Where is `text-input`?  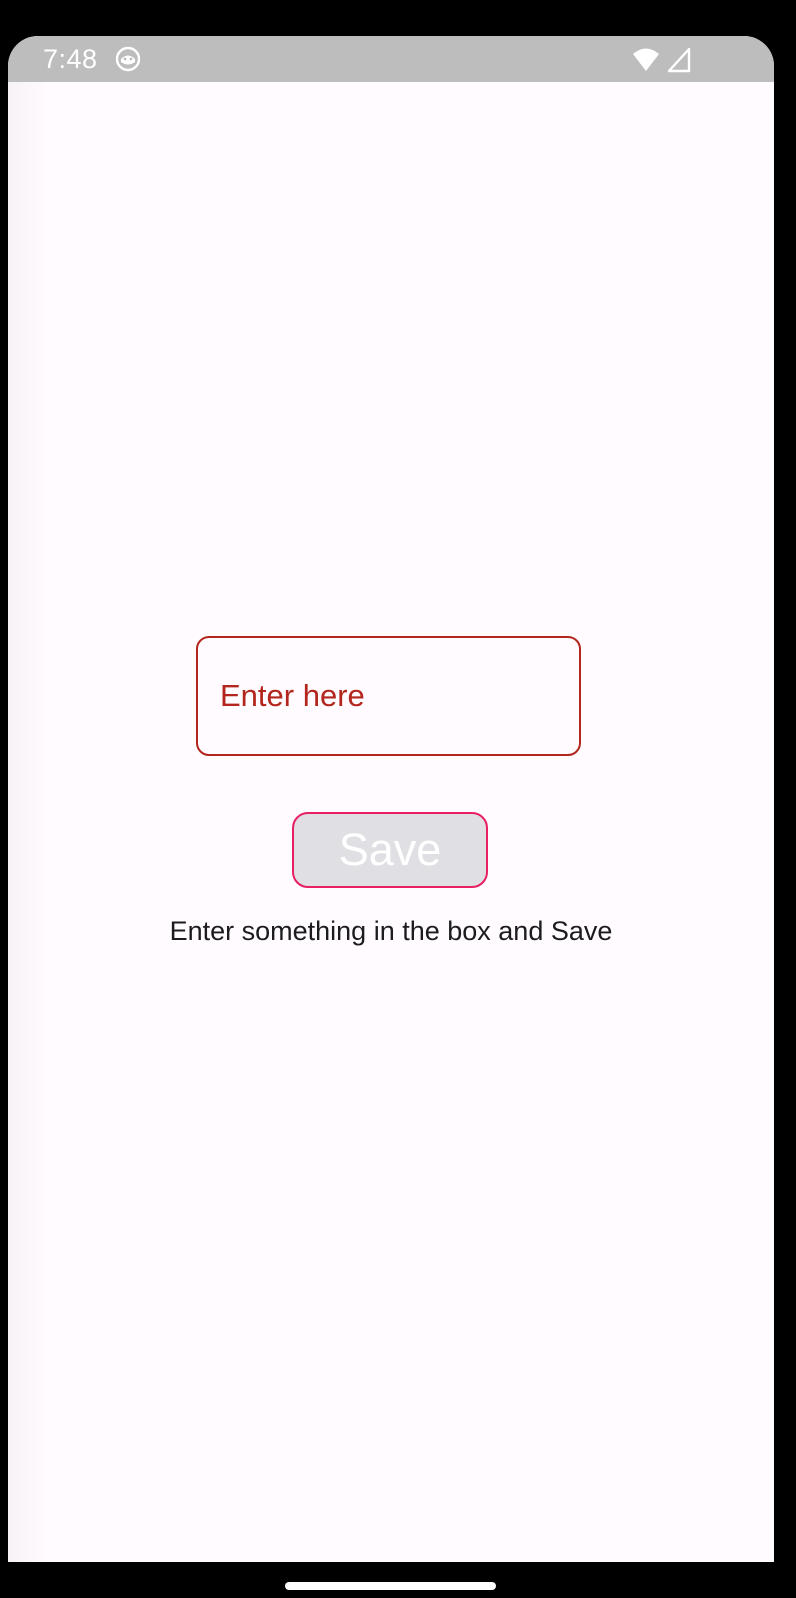 text-input is located at coordinates (390, 696).